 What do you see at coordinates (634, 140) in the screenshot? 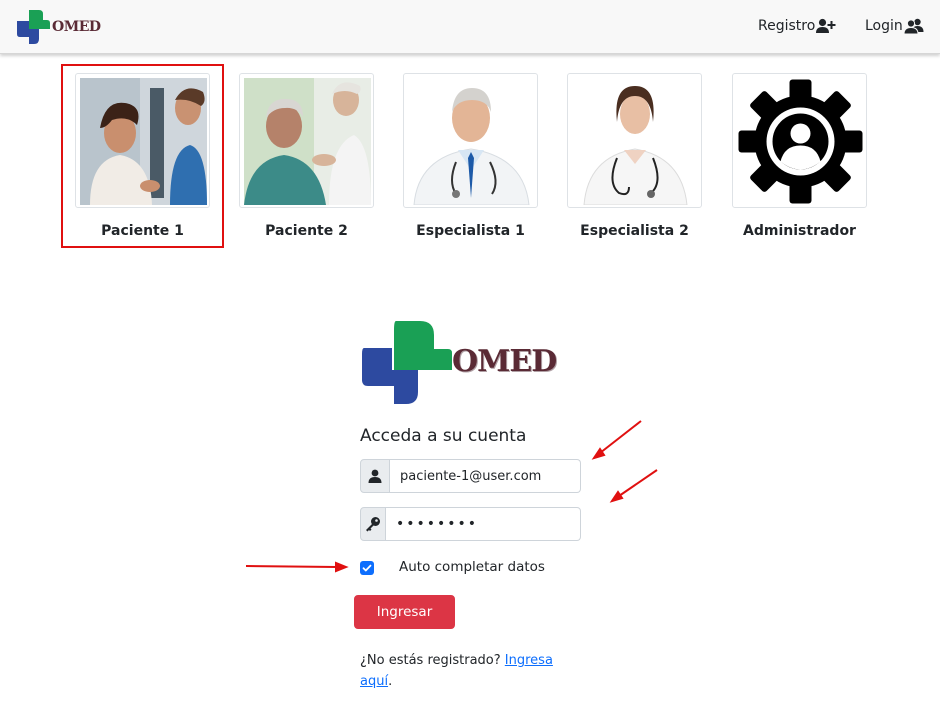
I see `especialista-2-photo` at bounding box center [634, 140].